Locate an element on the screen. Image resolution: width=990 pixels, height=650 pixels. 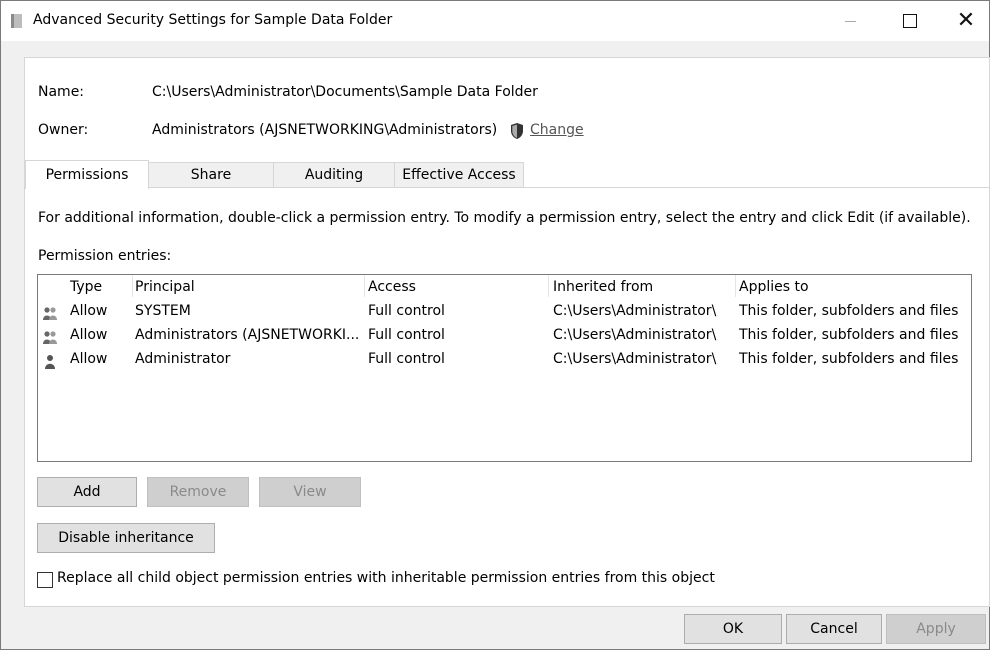
close-button: ✕ is located at coordinates (966, 21).